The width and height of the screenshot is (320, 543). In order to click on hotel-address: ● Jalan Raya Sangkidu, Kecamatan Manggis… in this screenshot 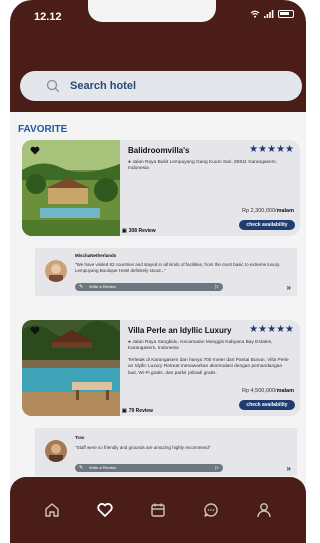, I will do `click(210, 346)`.